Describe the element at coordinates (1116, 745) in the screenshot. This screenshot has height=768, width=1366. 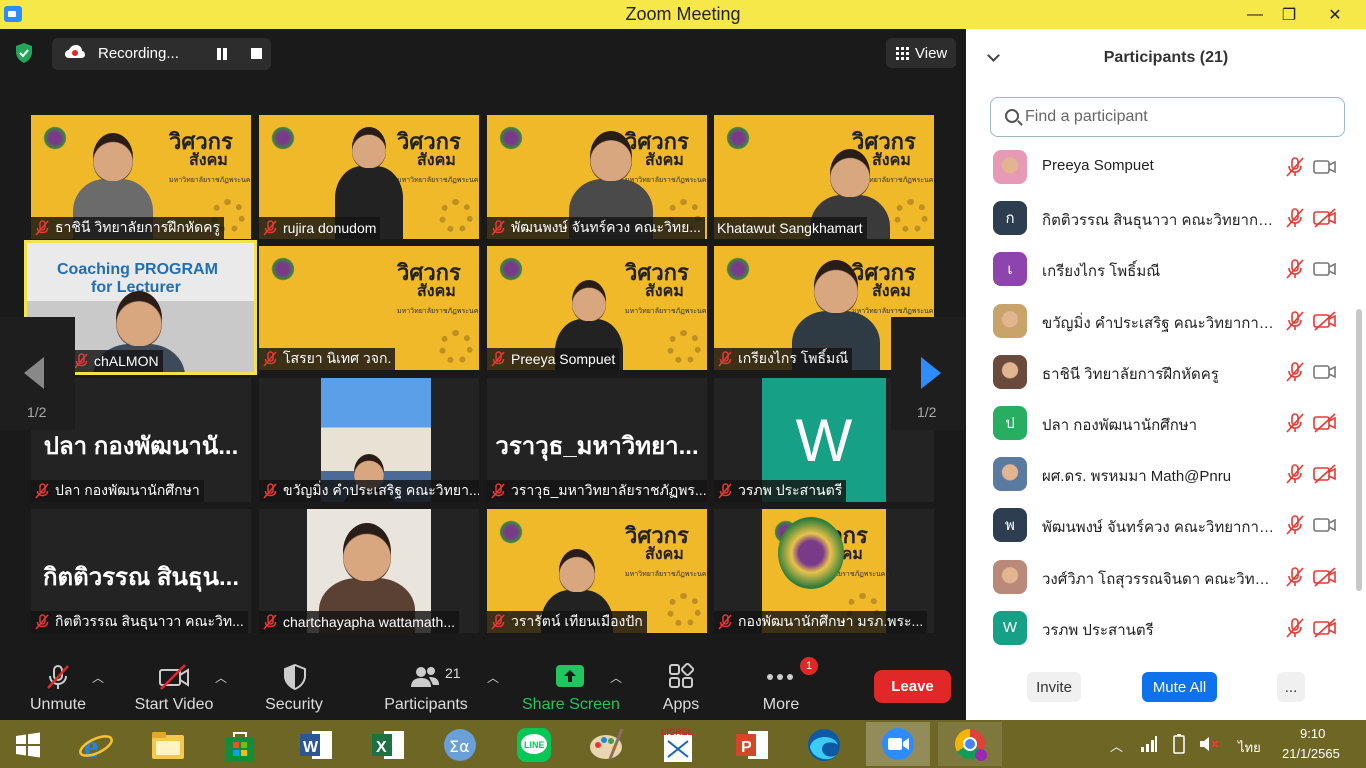
I see `show-hidden-icons-icon: ︿` at that location.